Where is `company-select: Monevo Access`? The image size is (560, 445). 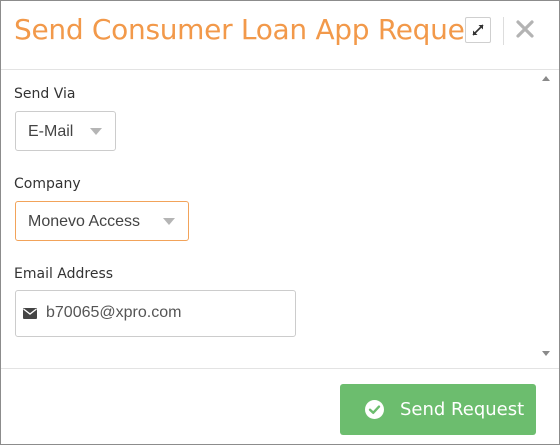 company-select: Monevo Access is located at coordinates (102, 221).